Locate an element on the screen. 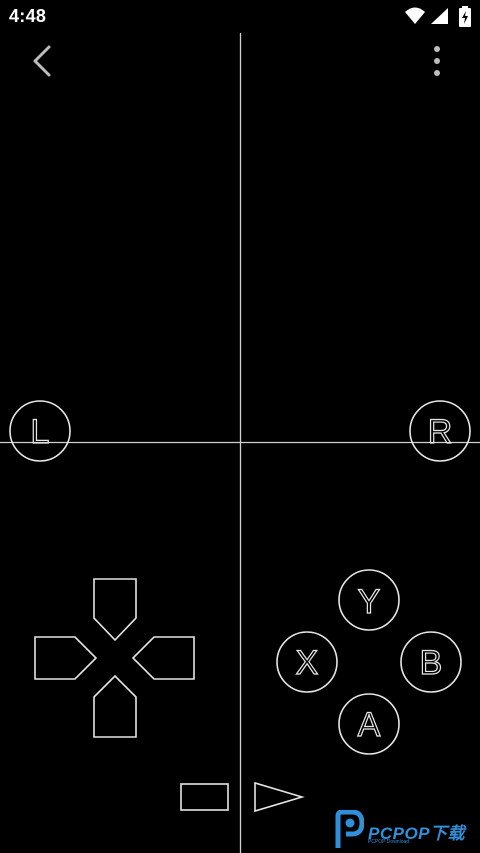 The image size is (480, 853). shoulder-right-label: R is located at coordinates (440, 432).